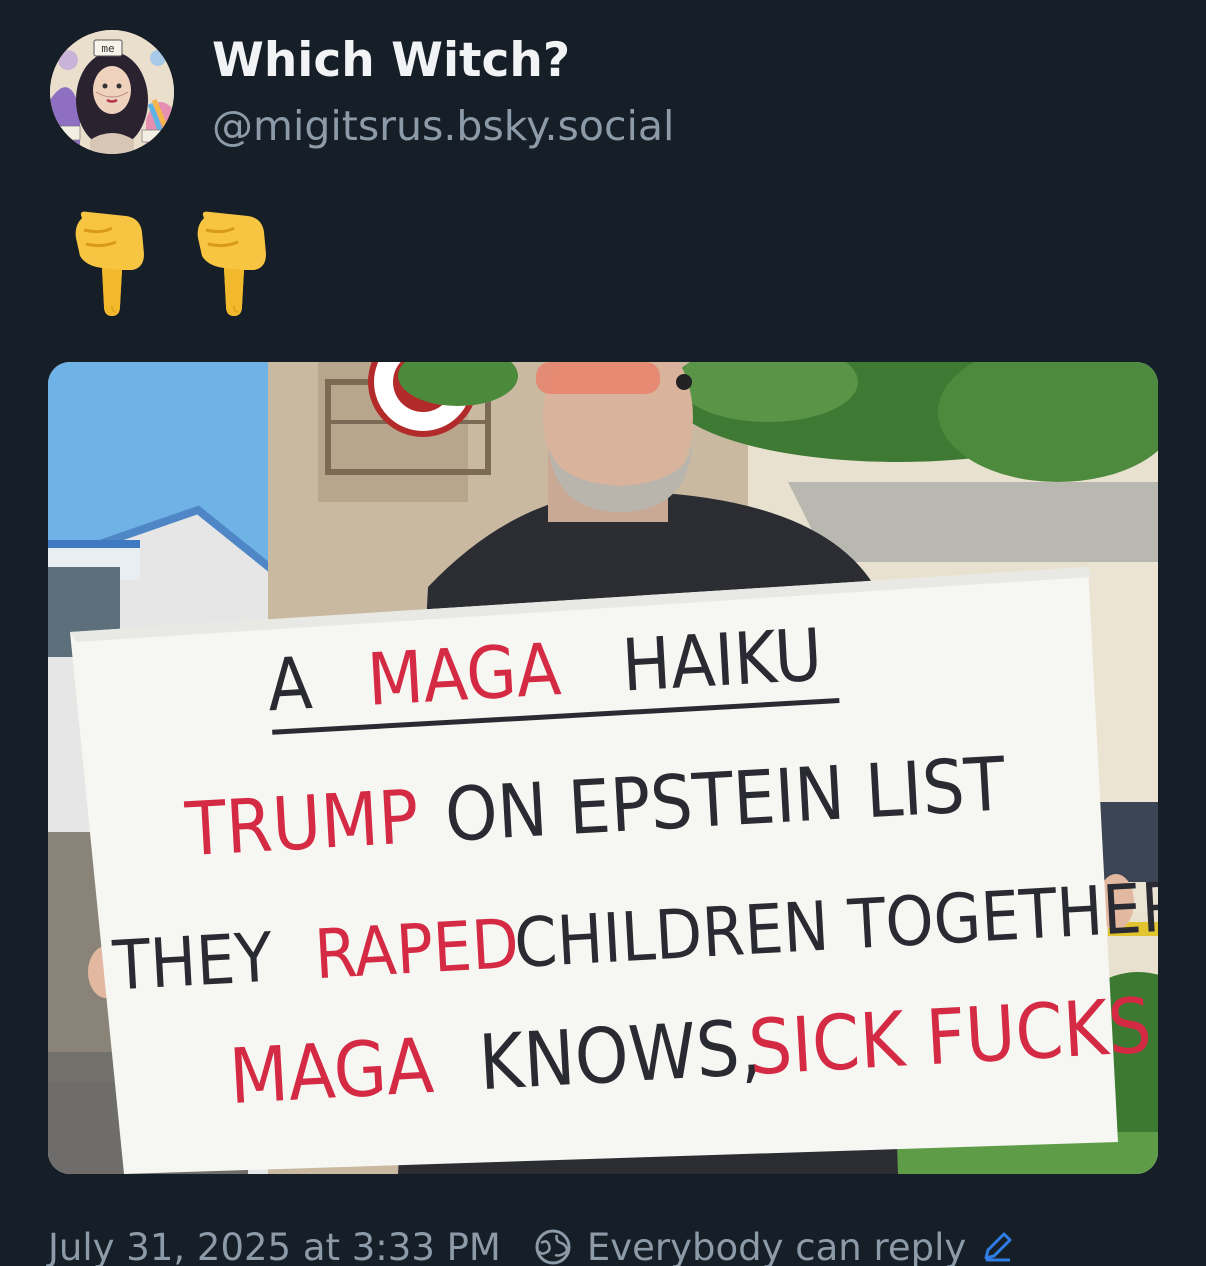 Image resolution: width=1206 pixels, height=1266 pixels. I want to click on reply-setting-button: Everybody can reply, so click(773, 1246).